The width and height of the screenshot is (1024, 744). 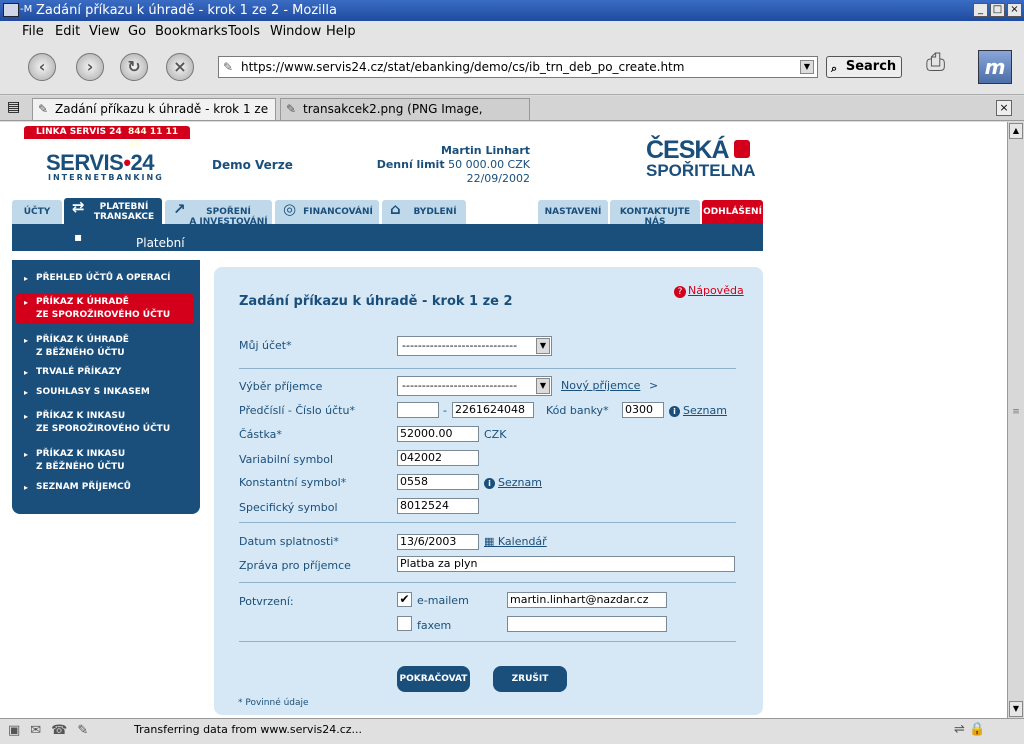 I want to click on zrusit-button: ZRUŠIT, so click(x=530, y=679).